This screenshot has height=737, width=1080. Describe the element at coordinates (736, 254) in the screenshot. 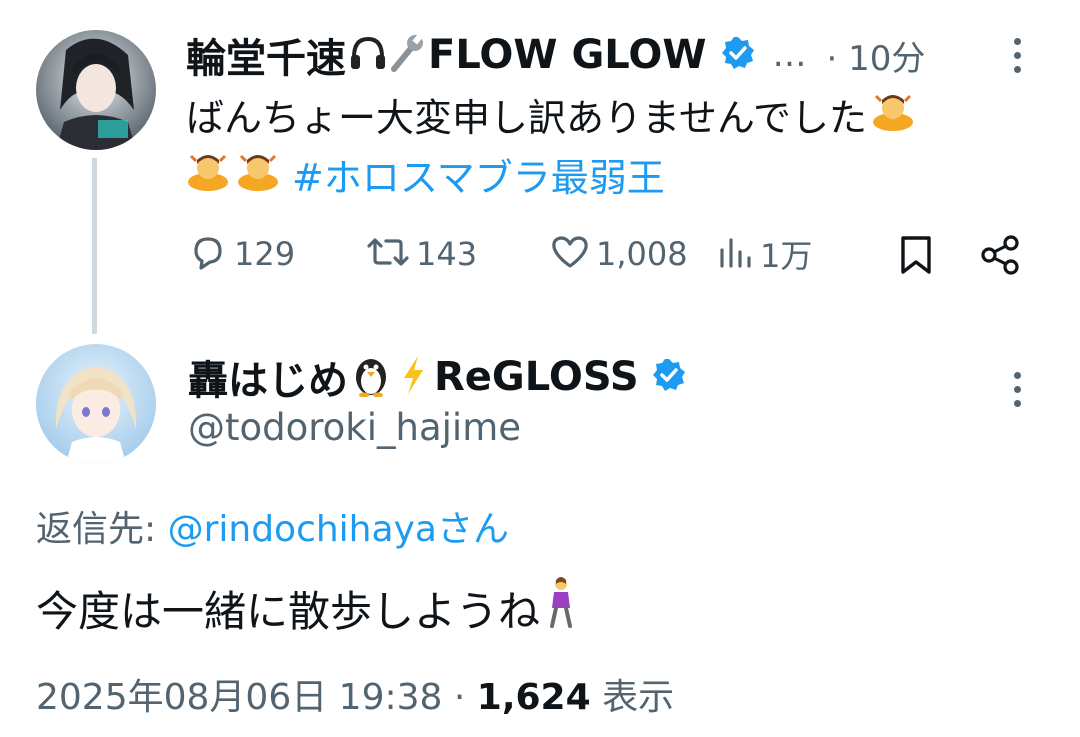

I see `views-icon` at that location.